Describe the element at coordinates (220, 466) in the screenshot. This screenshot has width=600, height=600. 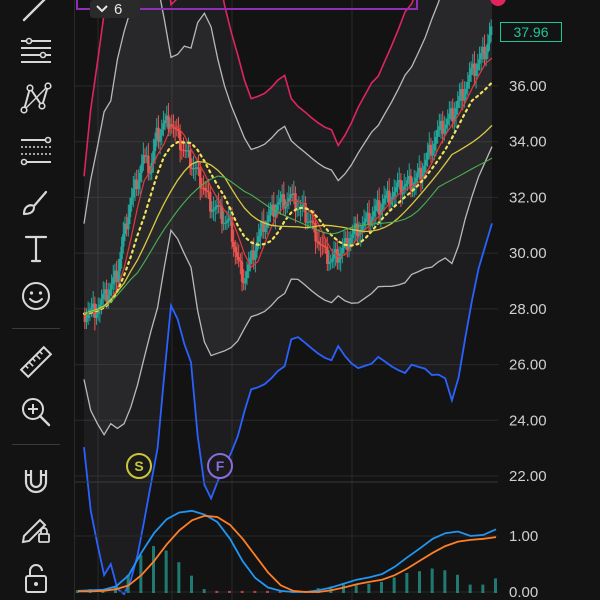
I see `event-marker-f: F` at that location.